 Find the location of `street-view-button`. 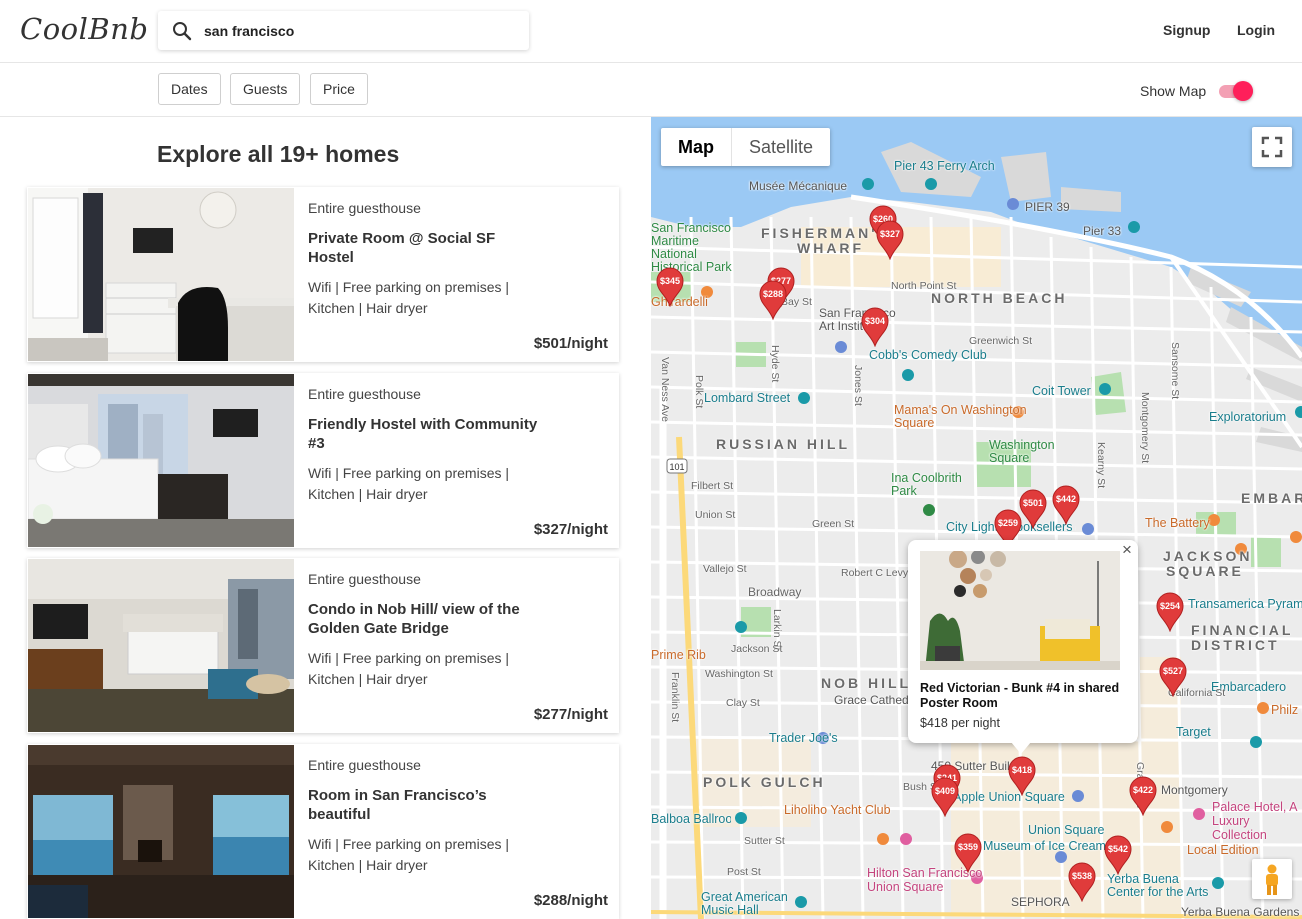

street-view-button is located at coordinates (1272, 879).